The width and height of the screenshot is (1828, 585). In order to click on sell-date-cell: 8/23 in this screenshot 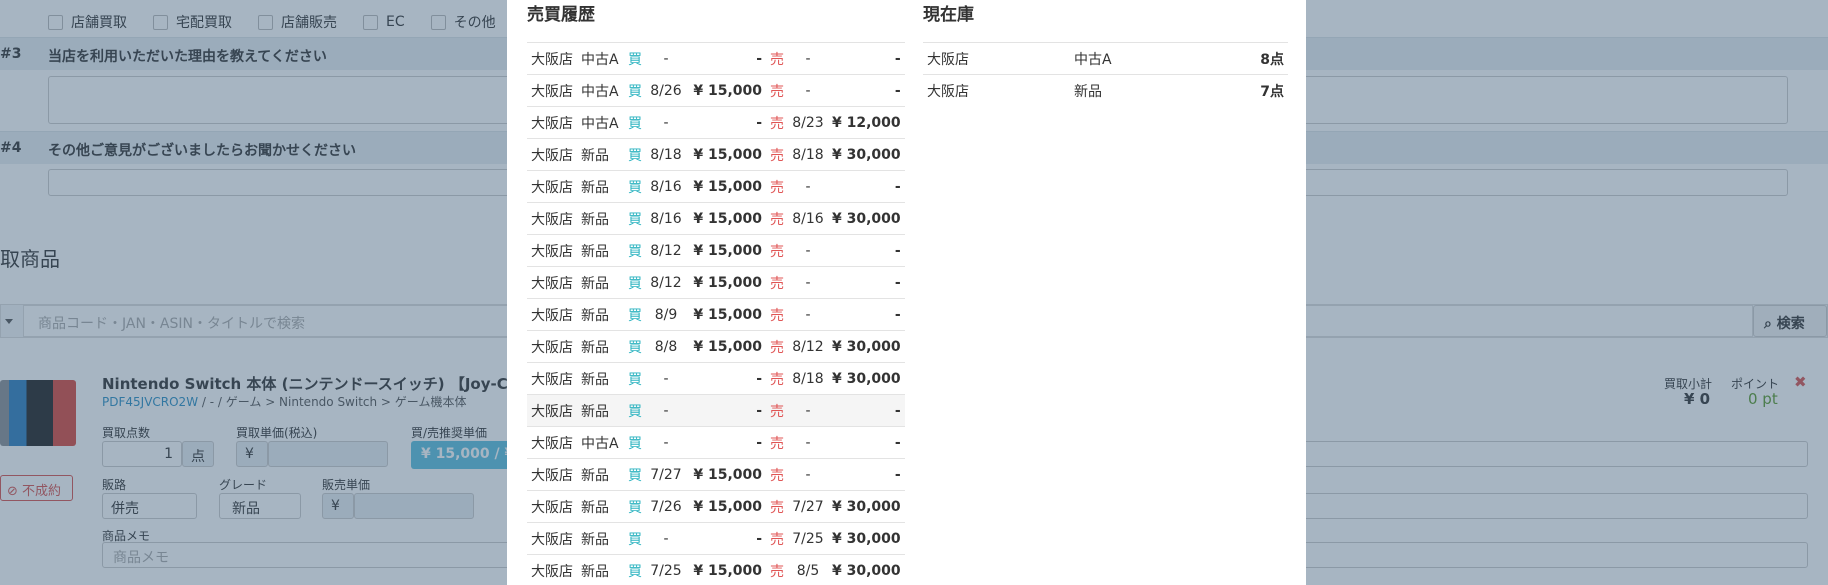, I will do `click(808, 122)`.